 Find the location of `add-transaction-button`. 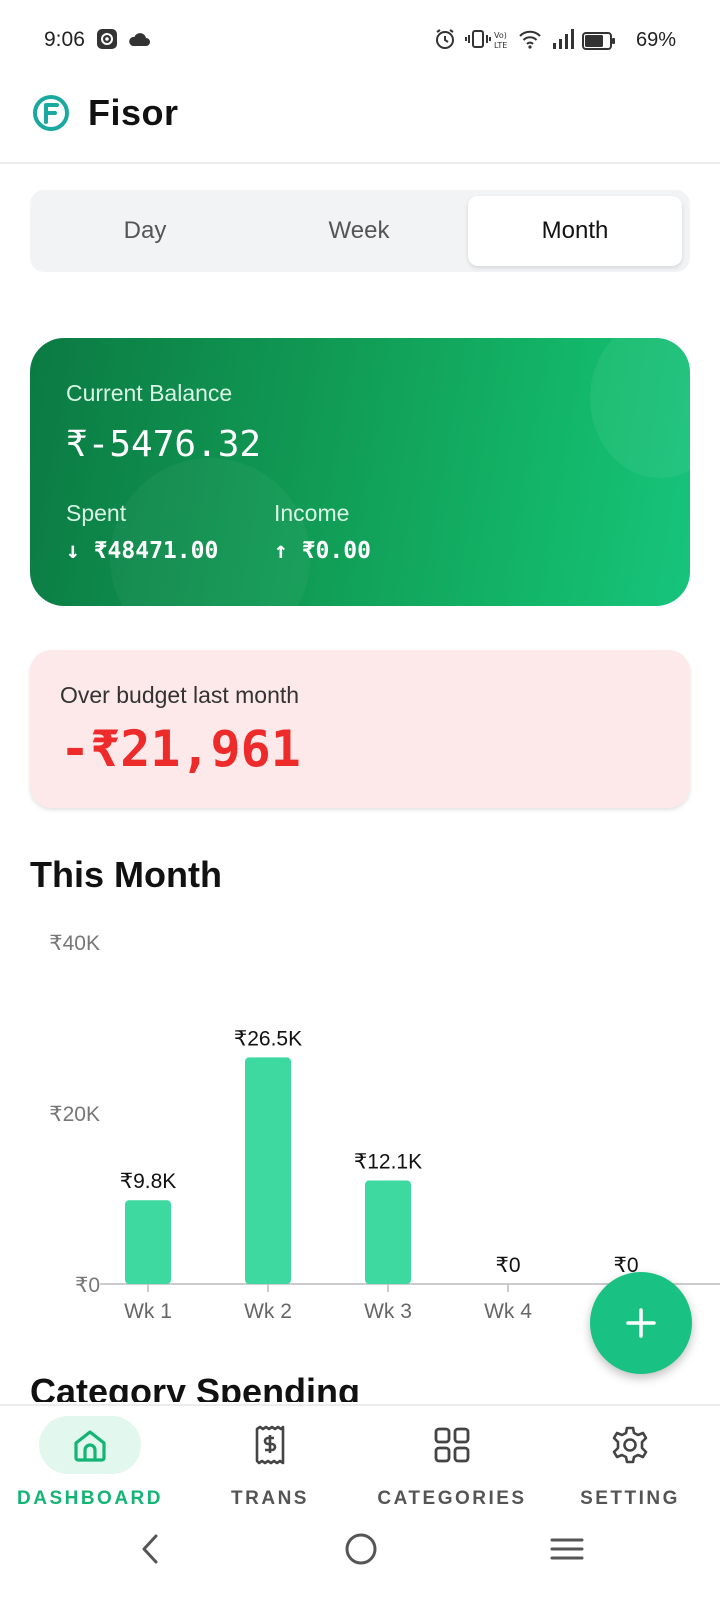

add-transaction-button is located at coordinates (641, 1323).